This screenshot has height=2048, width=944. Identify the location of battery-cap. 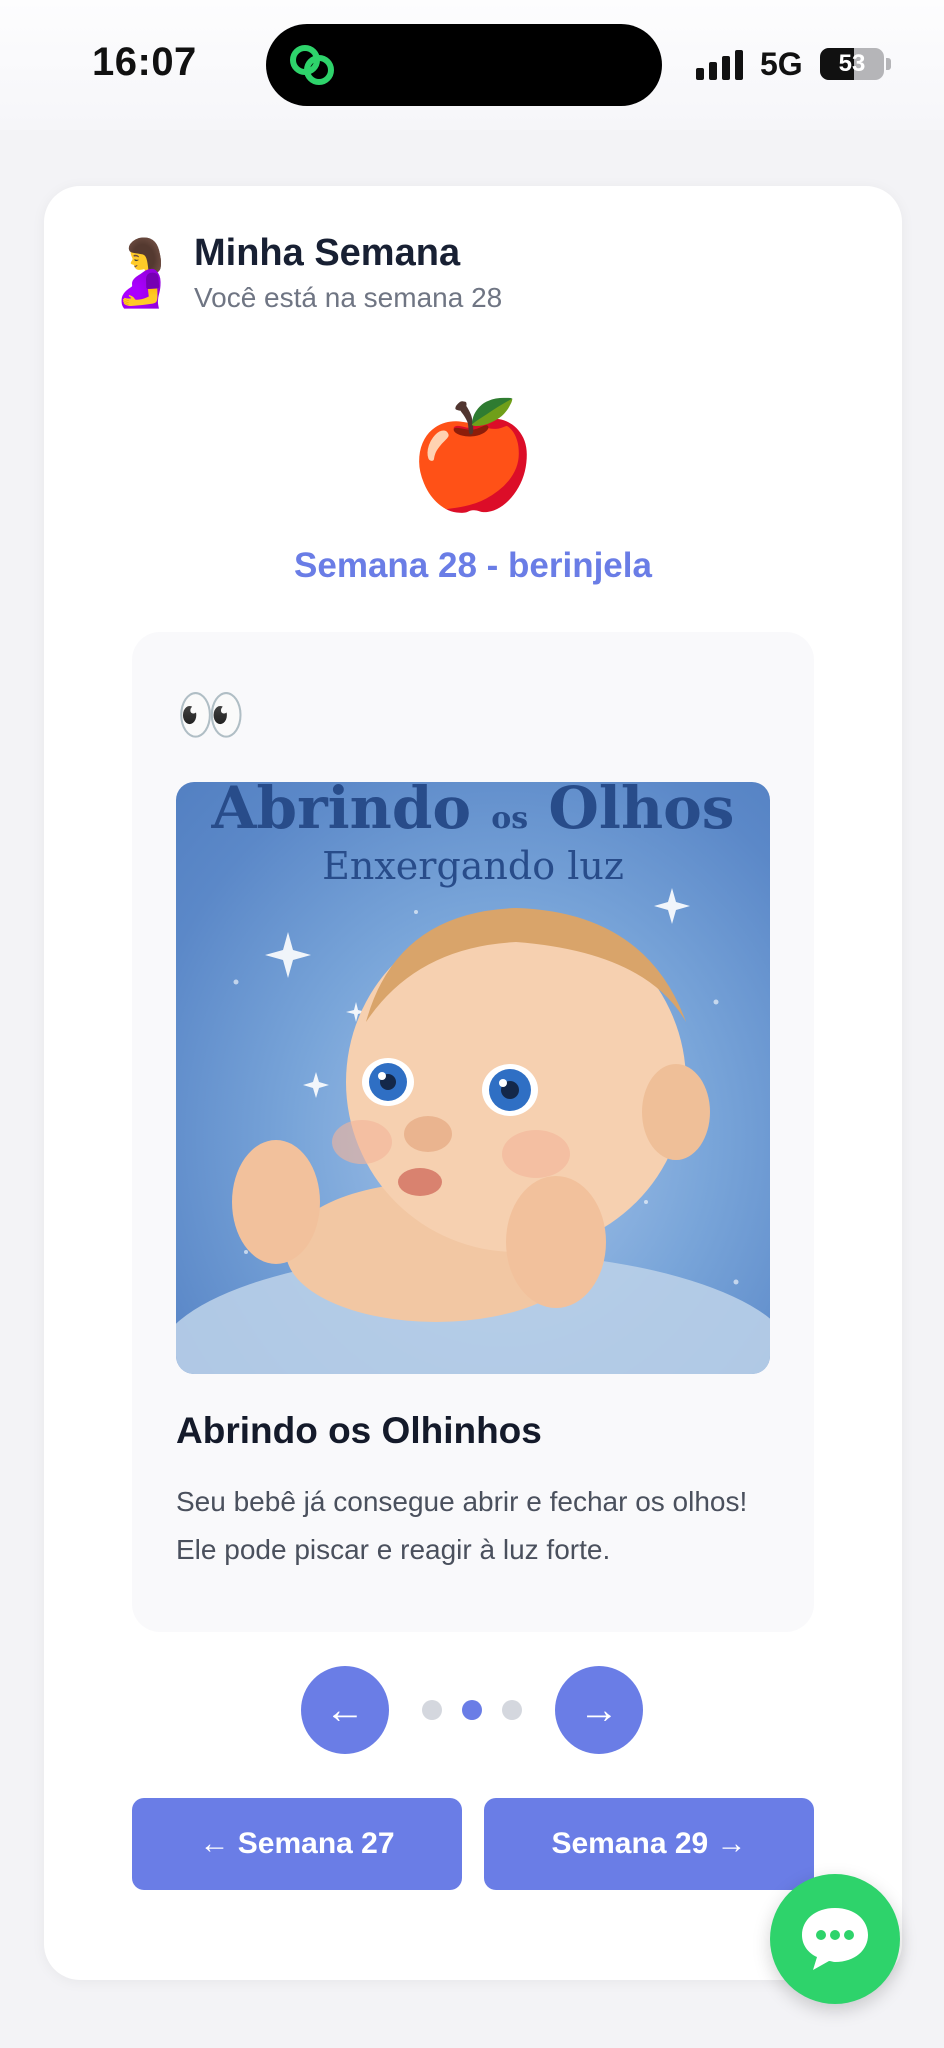
(888, 64).